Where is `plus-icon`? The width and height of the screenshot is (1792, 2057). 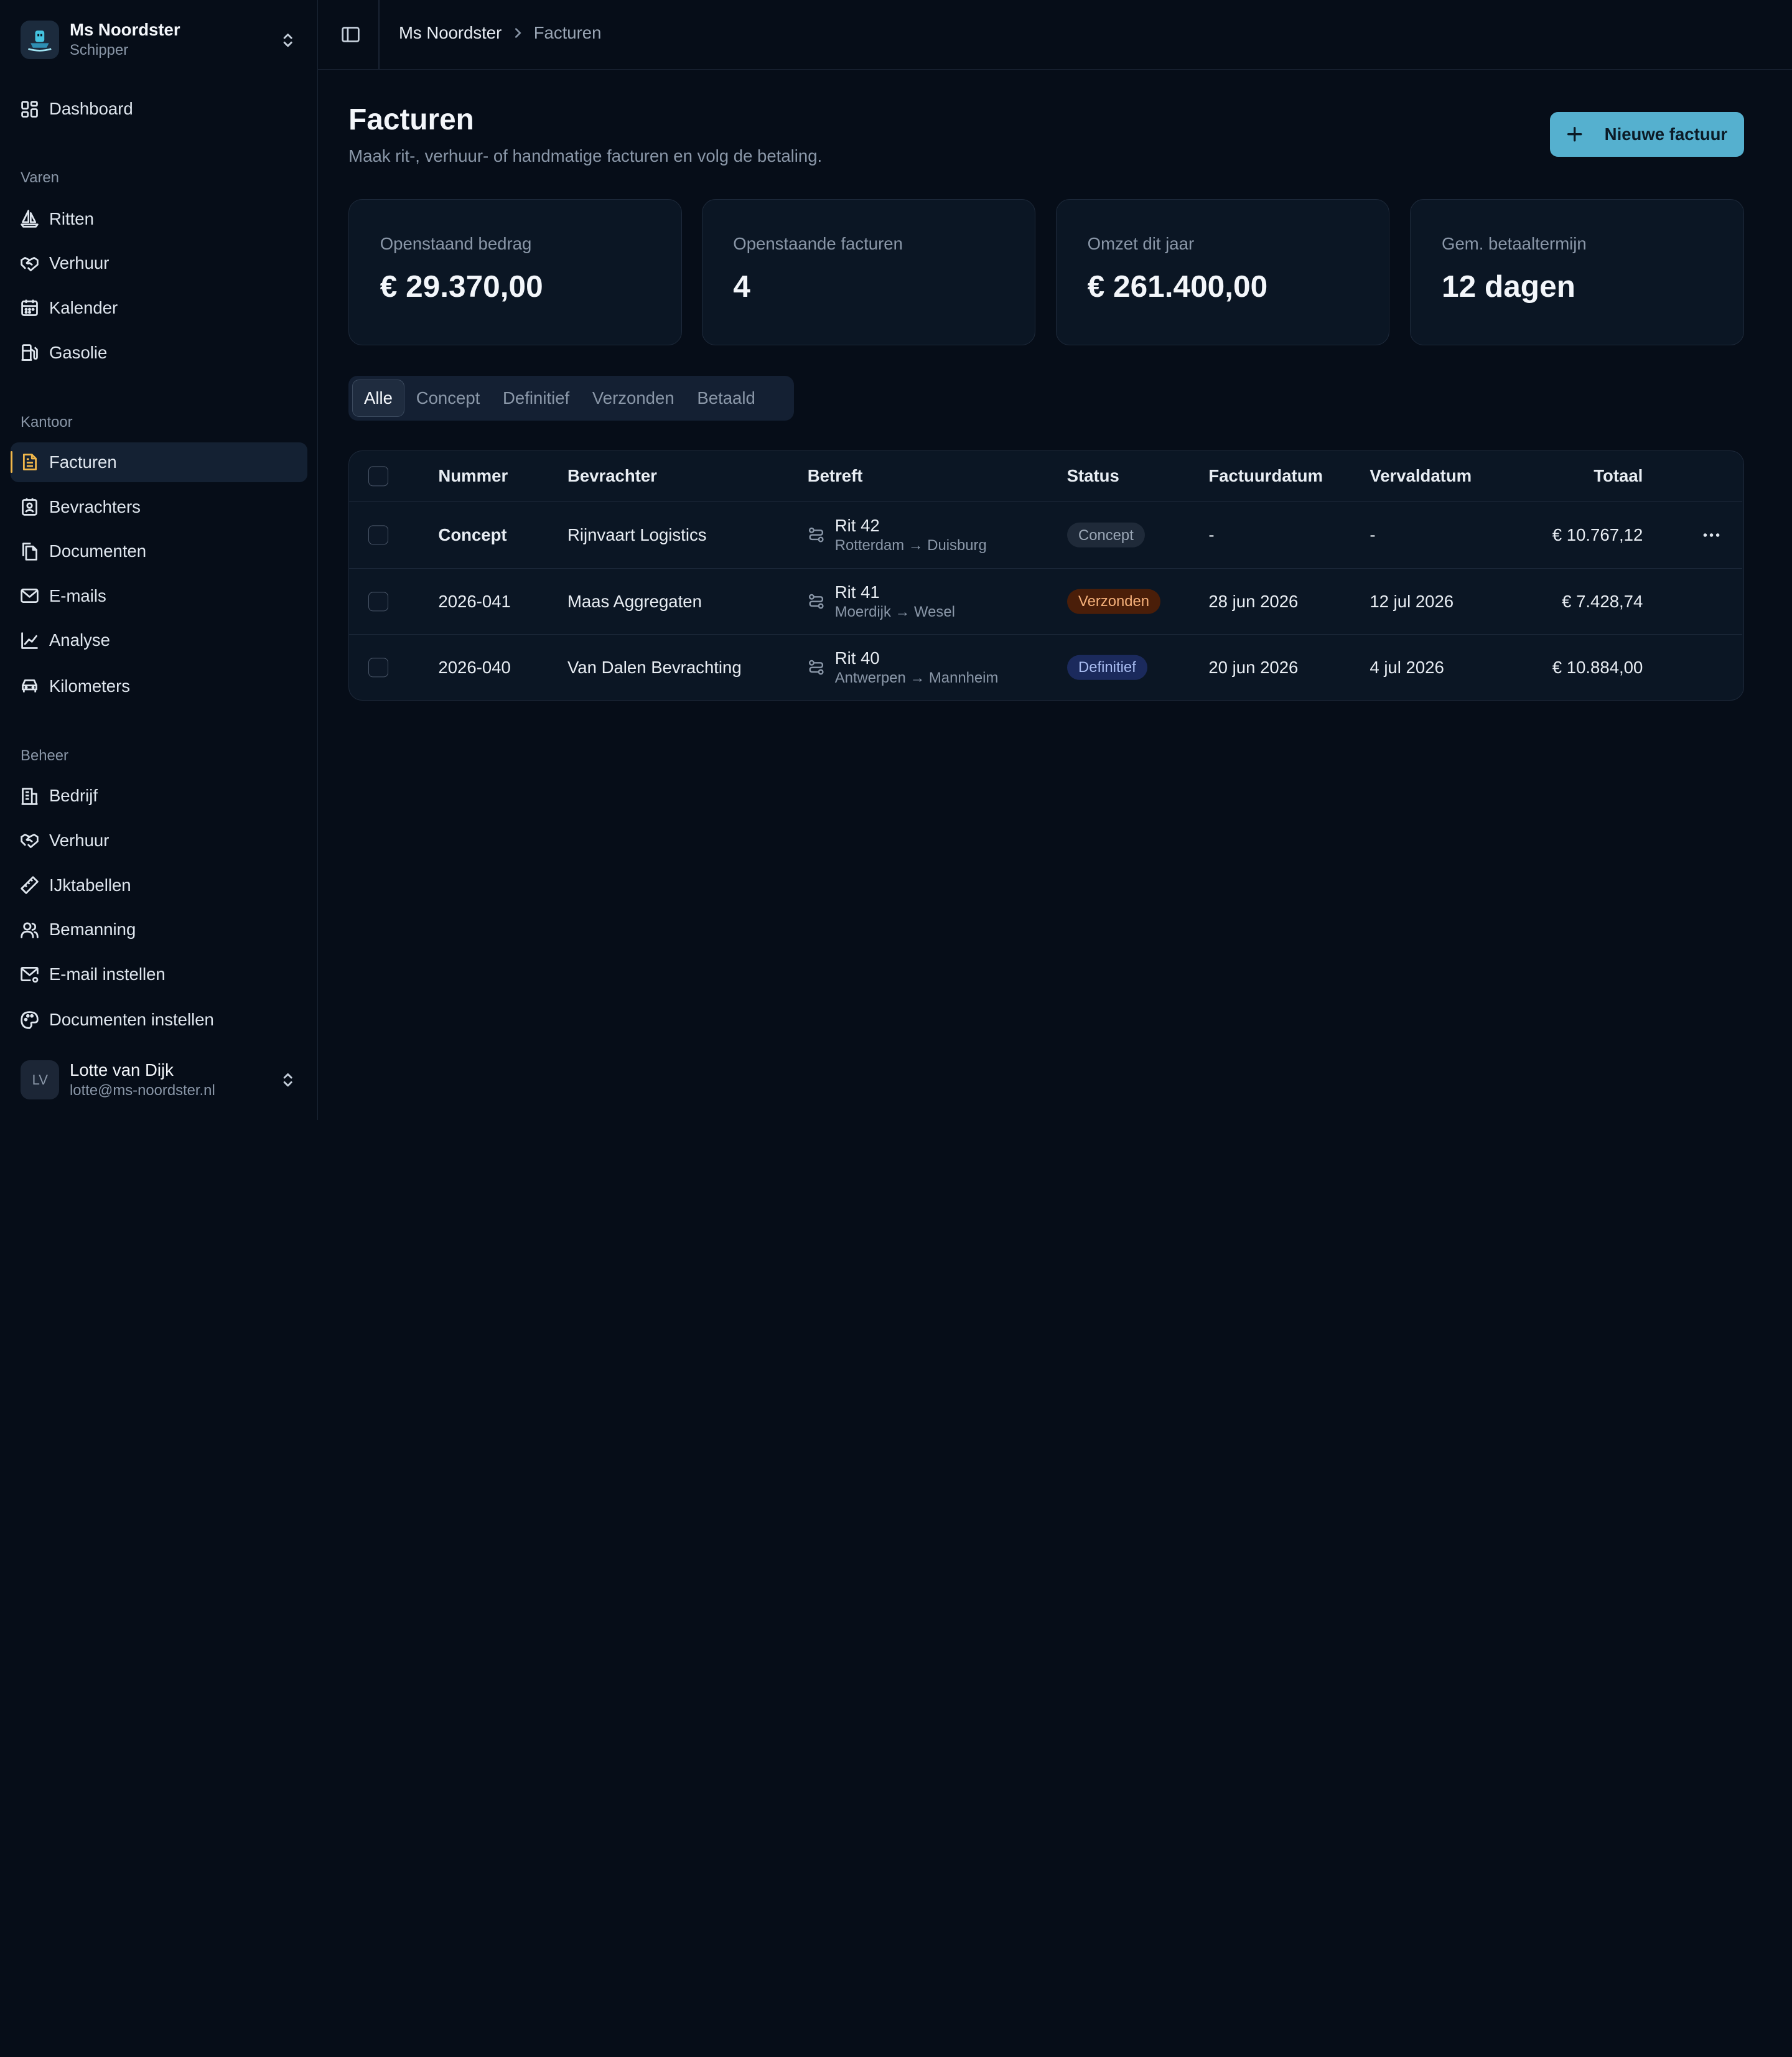
plus-icon is located at coordinates (1575, 134).